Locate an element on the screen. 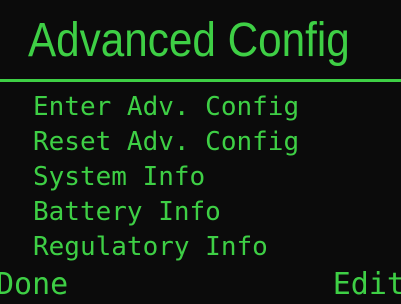  menu-item-system-info: System Info is located at coordinates (166, 177).